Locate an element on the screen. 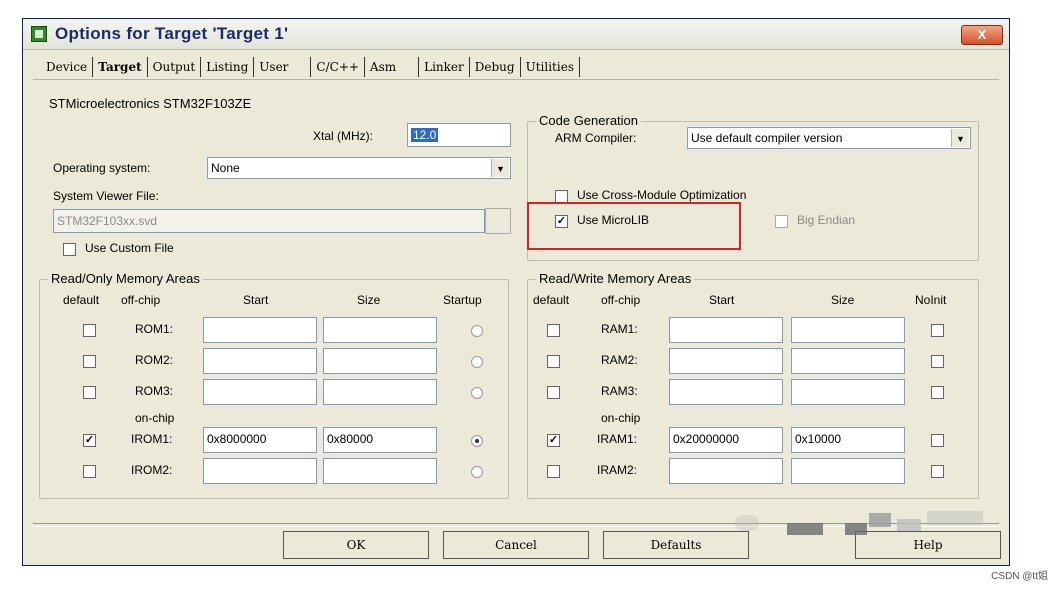 The width and height of the screenshot is (1062, 590). ram1-label: RAM1: is located at coordinates (619, 329).